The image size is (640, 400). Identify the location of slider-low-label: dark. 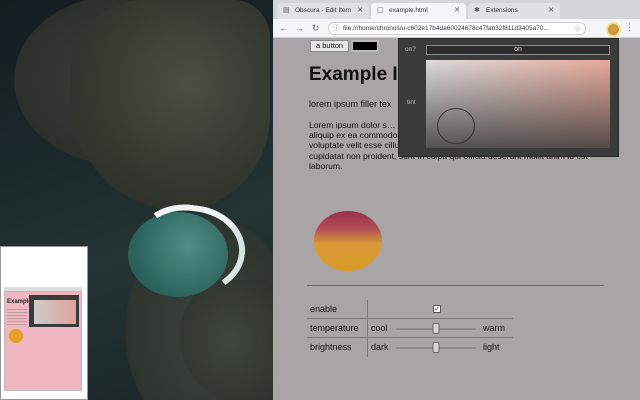
(380, 347).